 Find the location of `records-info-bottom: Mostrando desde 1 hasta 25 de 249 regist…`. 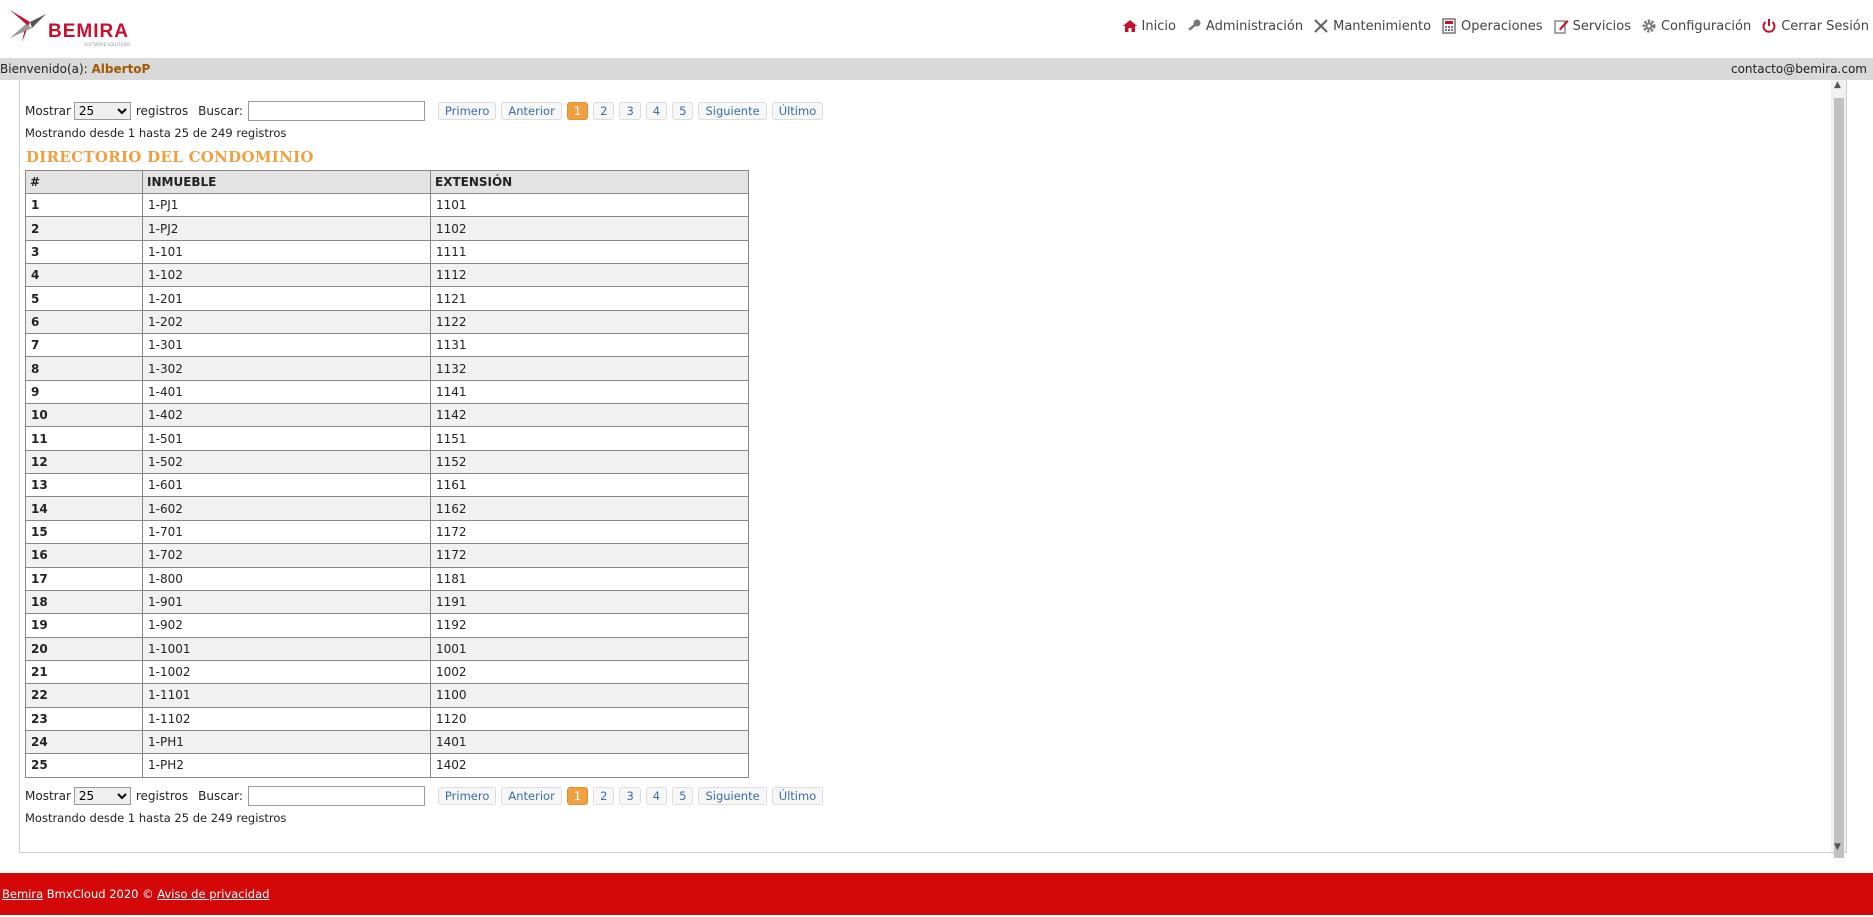

records-info-bottom: Mostrando desde 1 hasta 25 de 249 regist… is located at coordinates (156, 818).